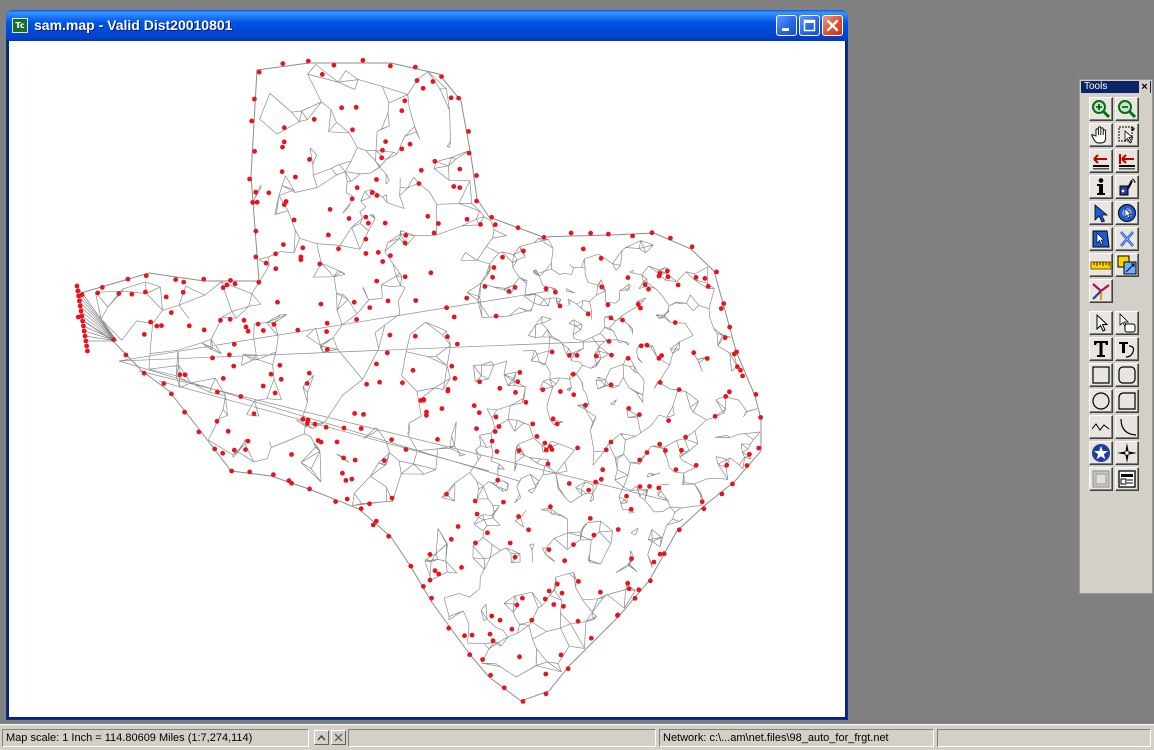  I want to click on polyline-tool-button, so click(1101, 427).